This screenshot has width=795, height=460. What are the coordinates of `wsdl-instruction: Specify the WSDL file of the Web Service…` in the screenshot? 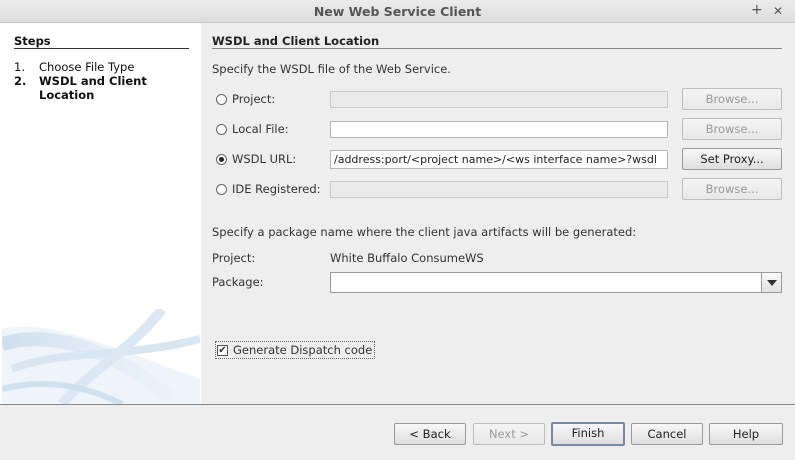 It's located at (331, 69).